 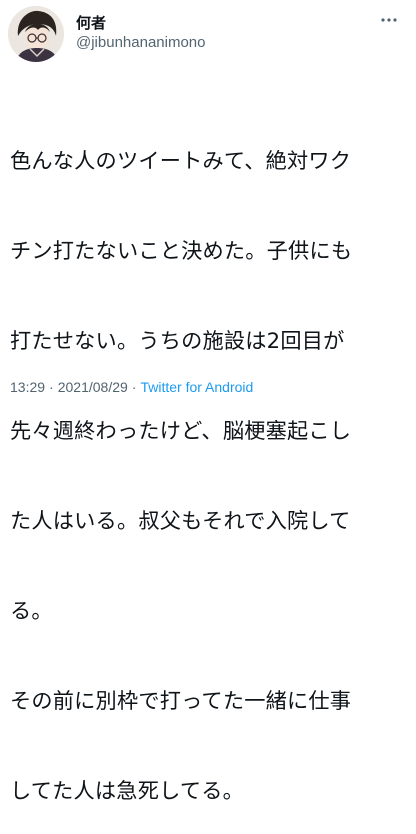 I want to click on tweet-date: 2021/08/29, so click(x=93, y=387).